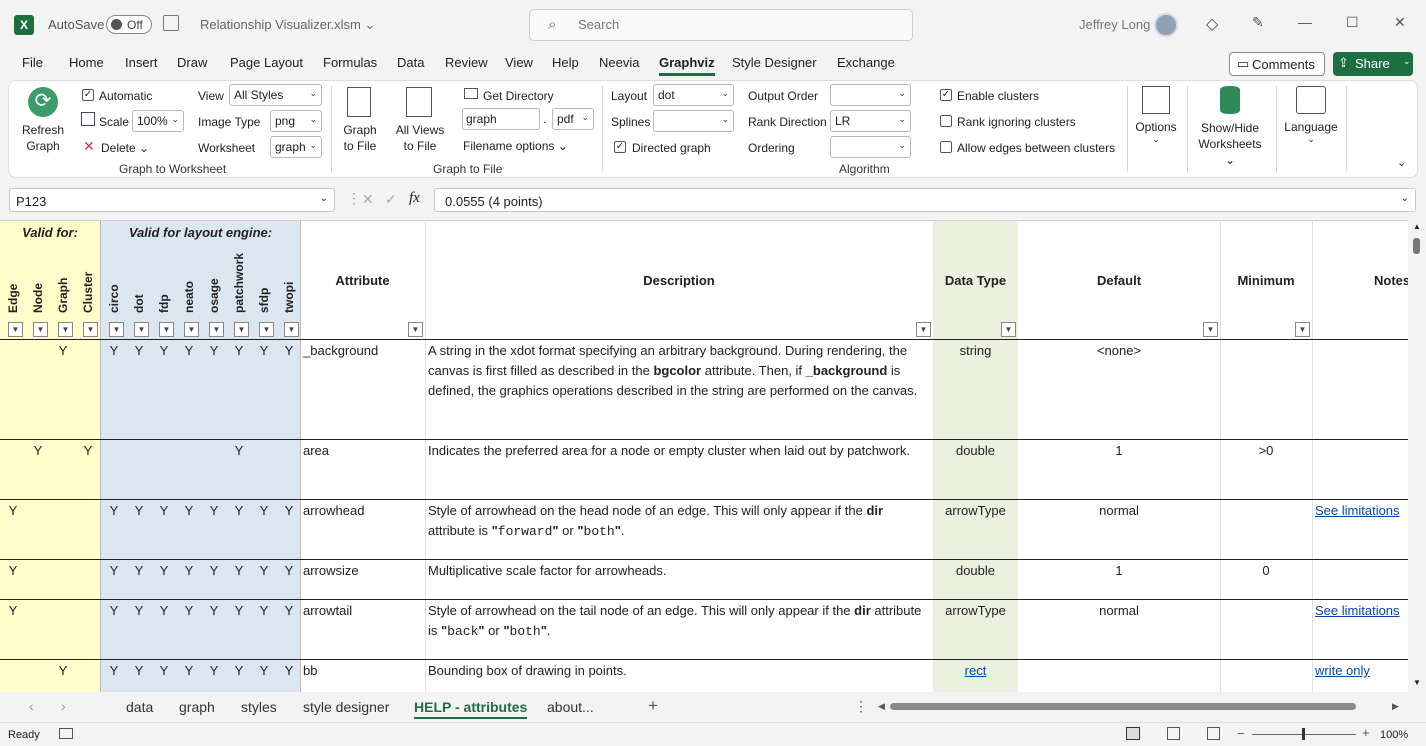 The image size is (1426, 746). Describe the element at coordinates (197, 707) in the screenshot. I see `sheet-tab-graph: graph` at that location.